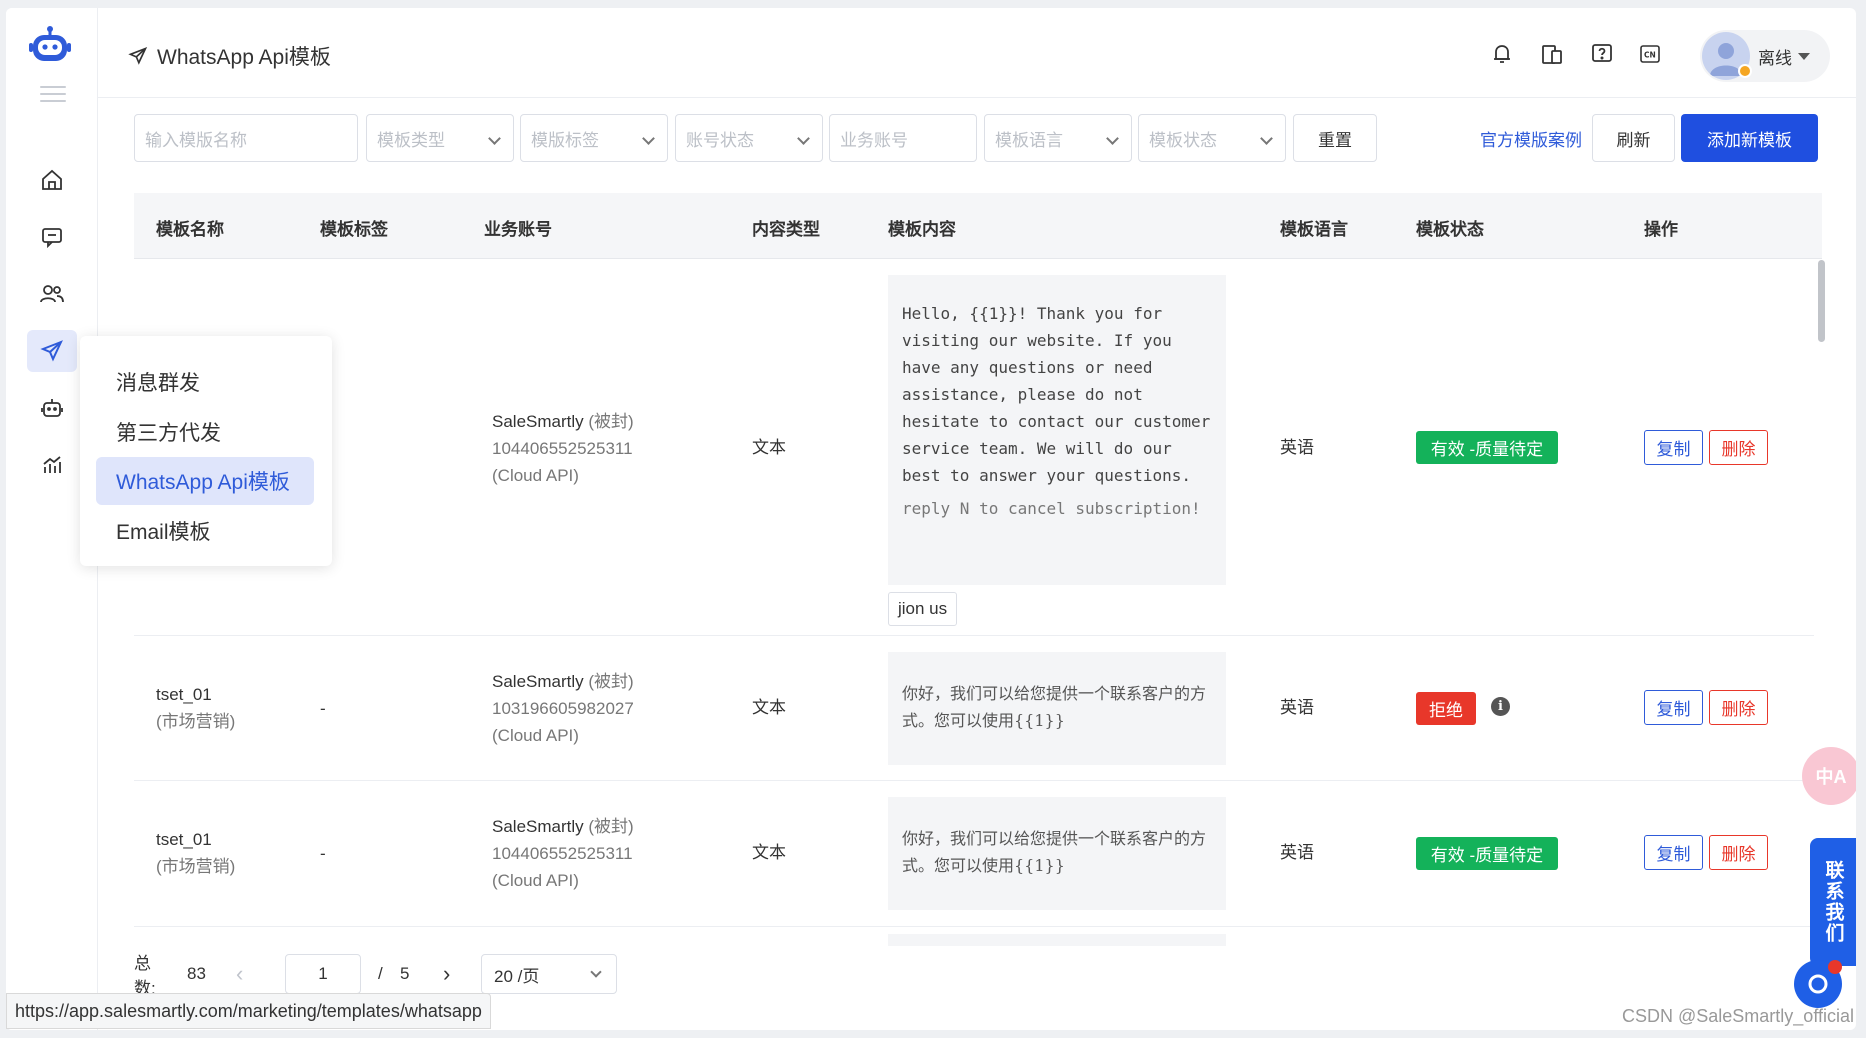  I want to click on reset-button: 重置, so click(1335, 138).